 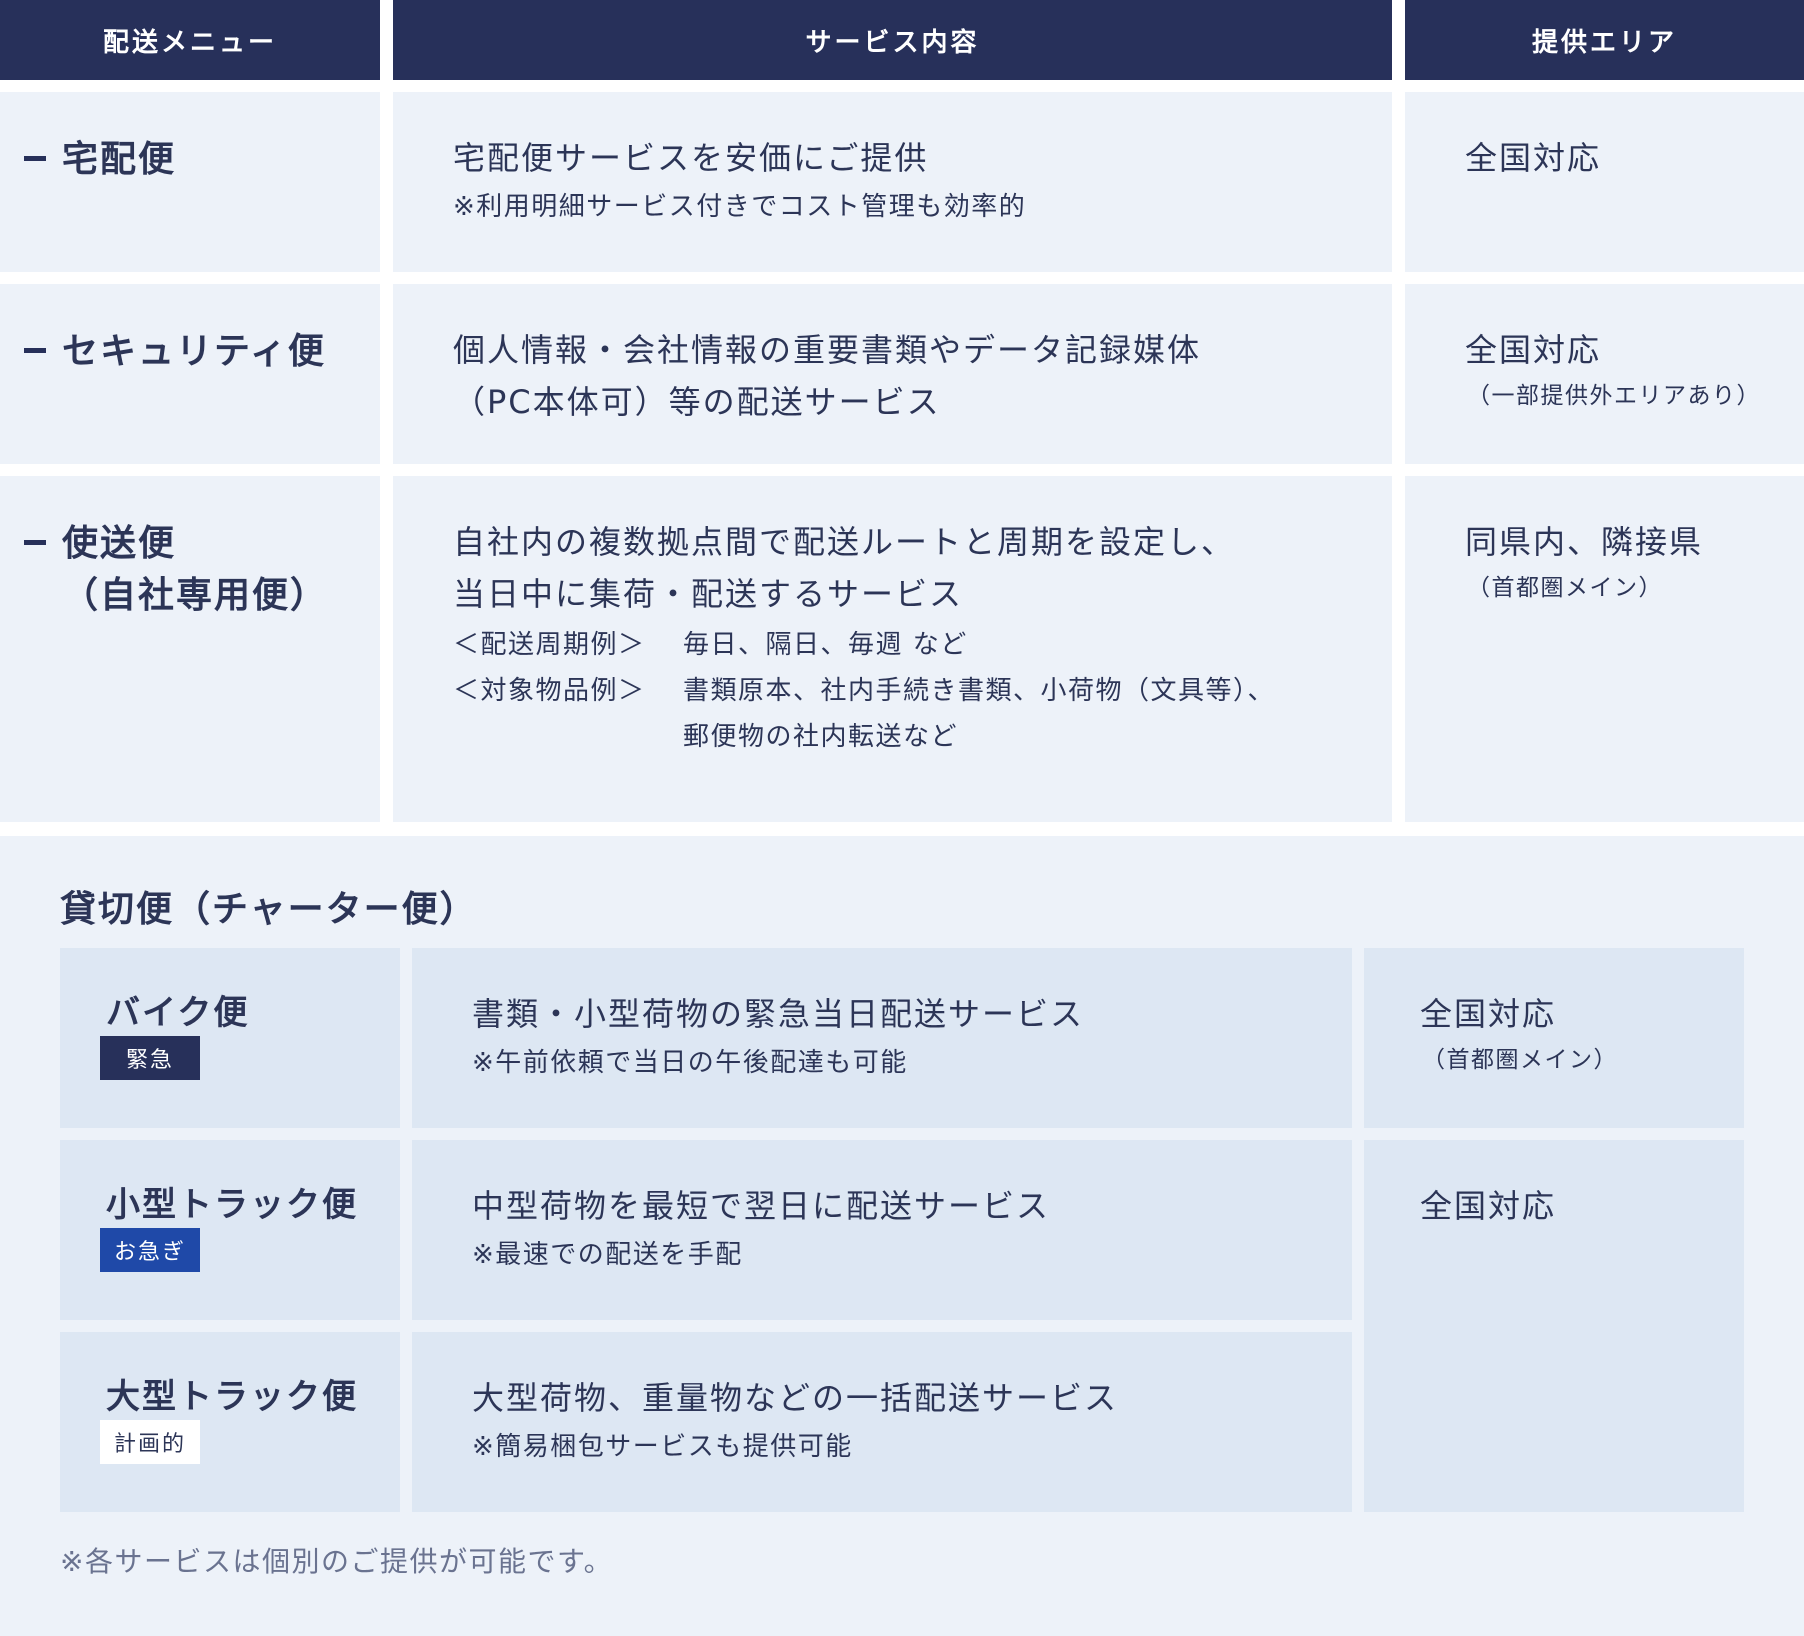 I want to click on urgent-badge: 緊急, so click(x=150, y=1058).